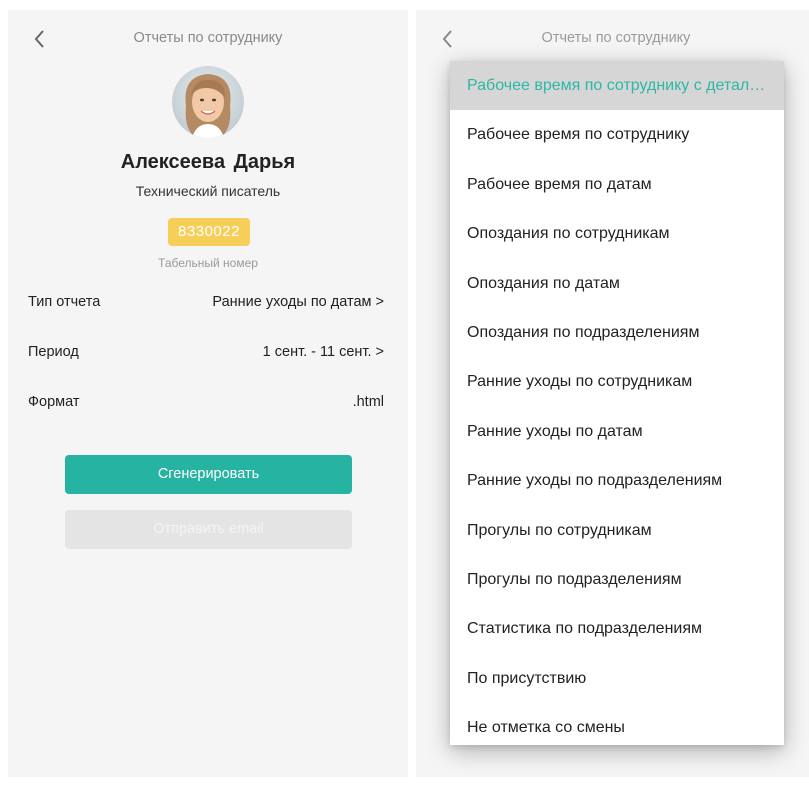 This screenshot has height=787, width=809. I want to click on dropdown-item: Рабочее время по датам, so click(617, 184).